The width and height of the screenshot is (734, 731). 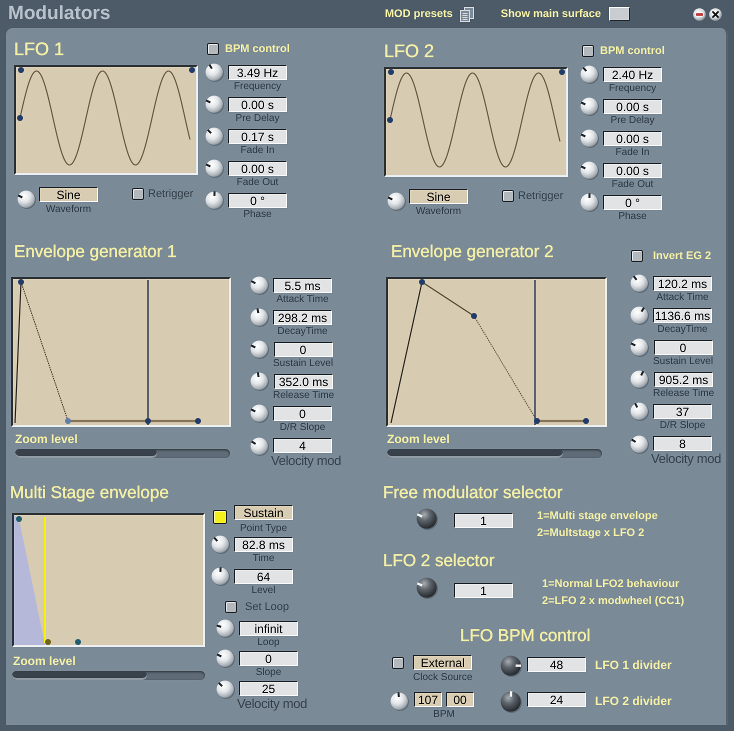 What do you see at coordinates (303, 349) in the screenshot?
I see `value-display: 0` at bounding box center [303, 349].